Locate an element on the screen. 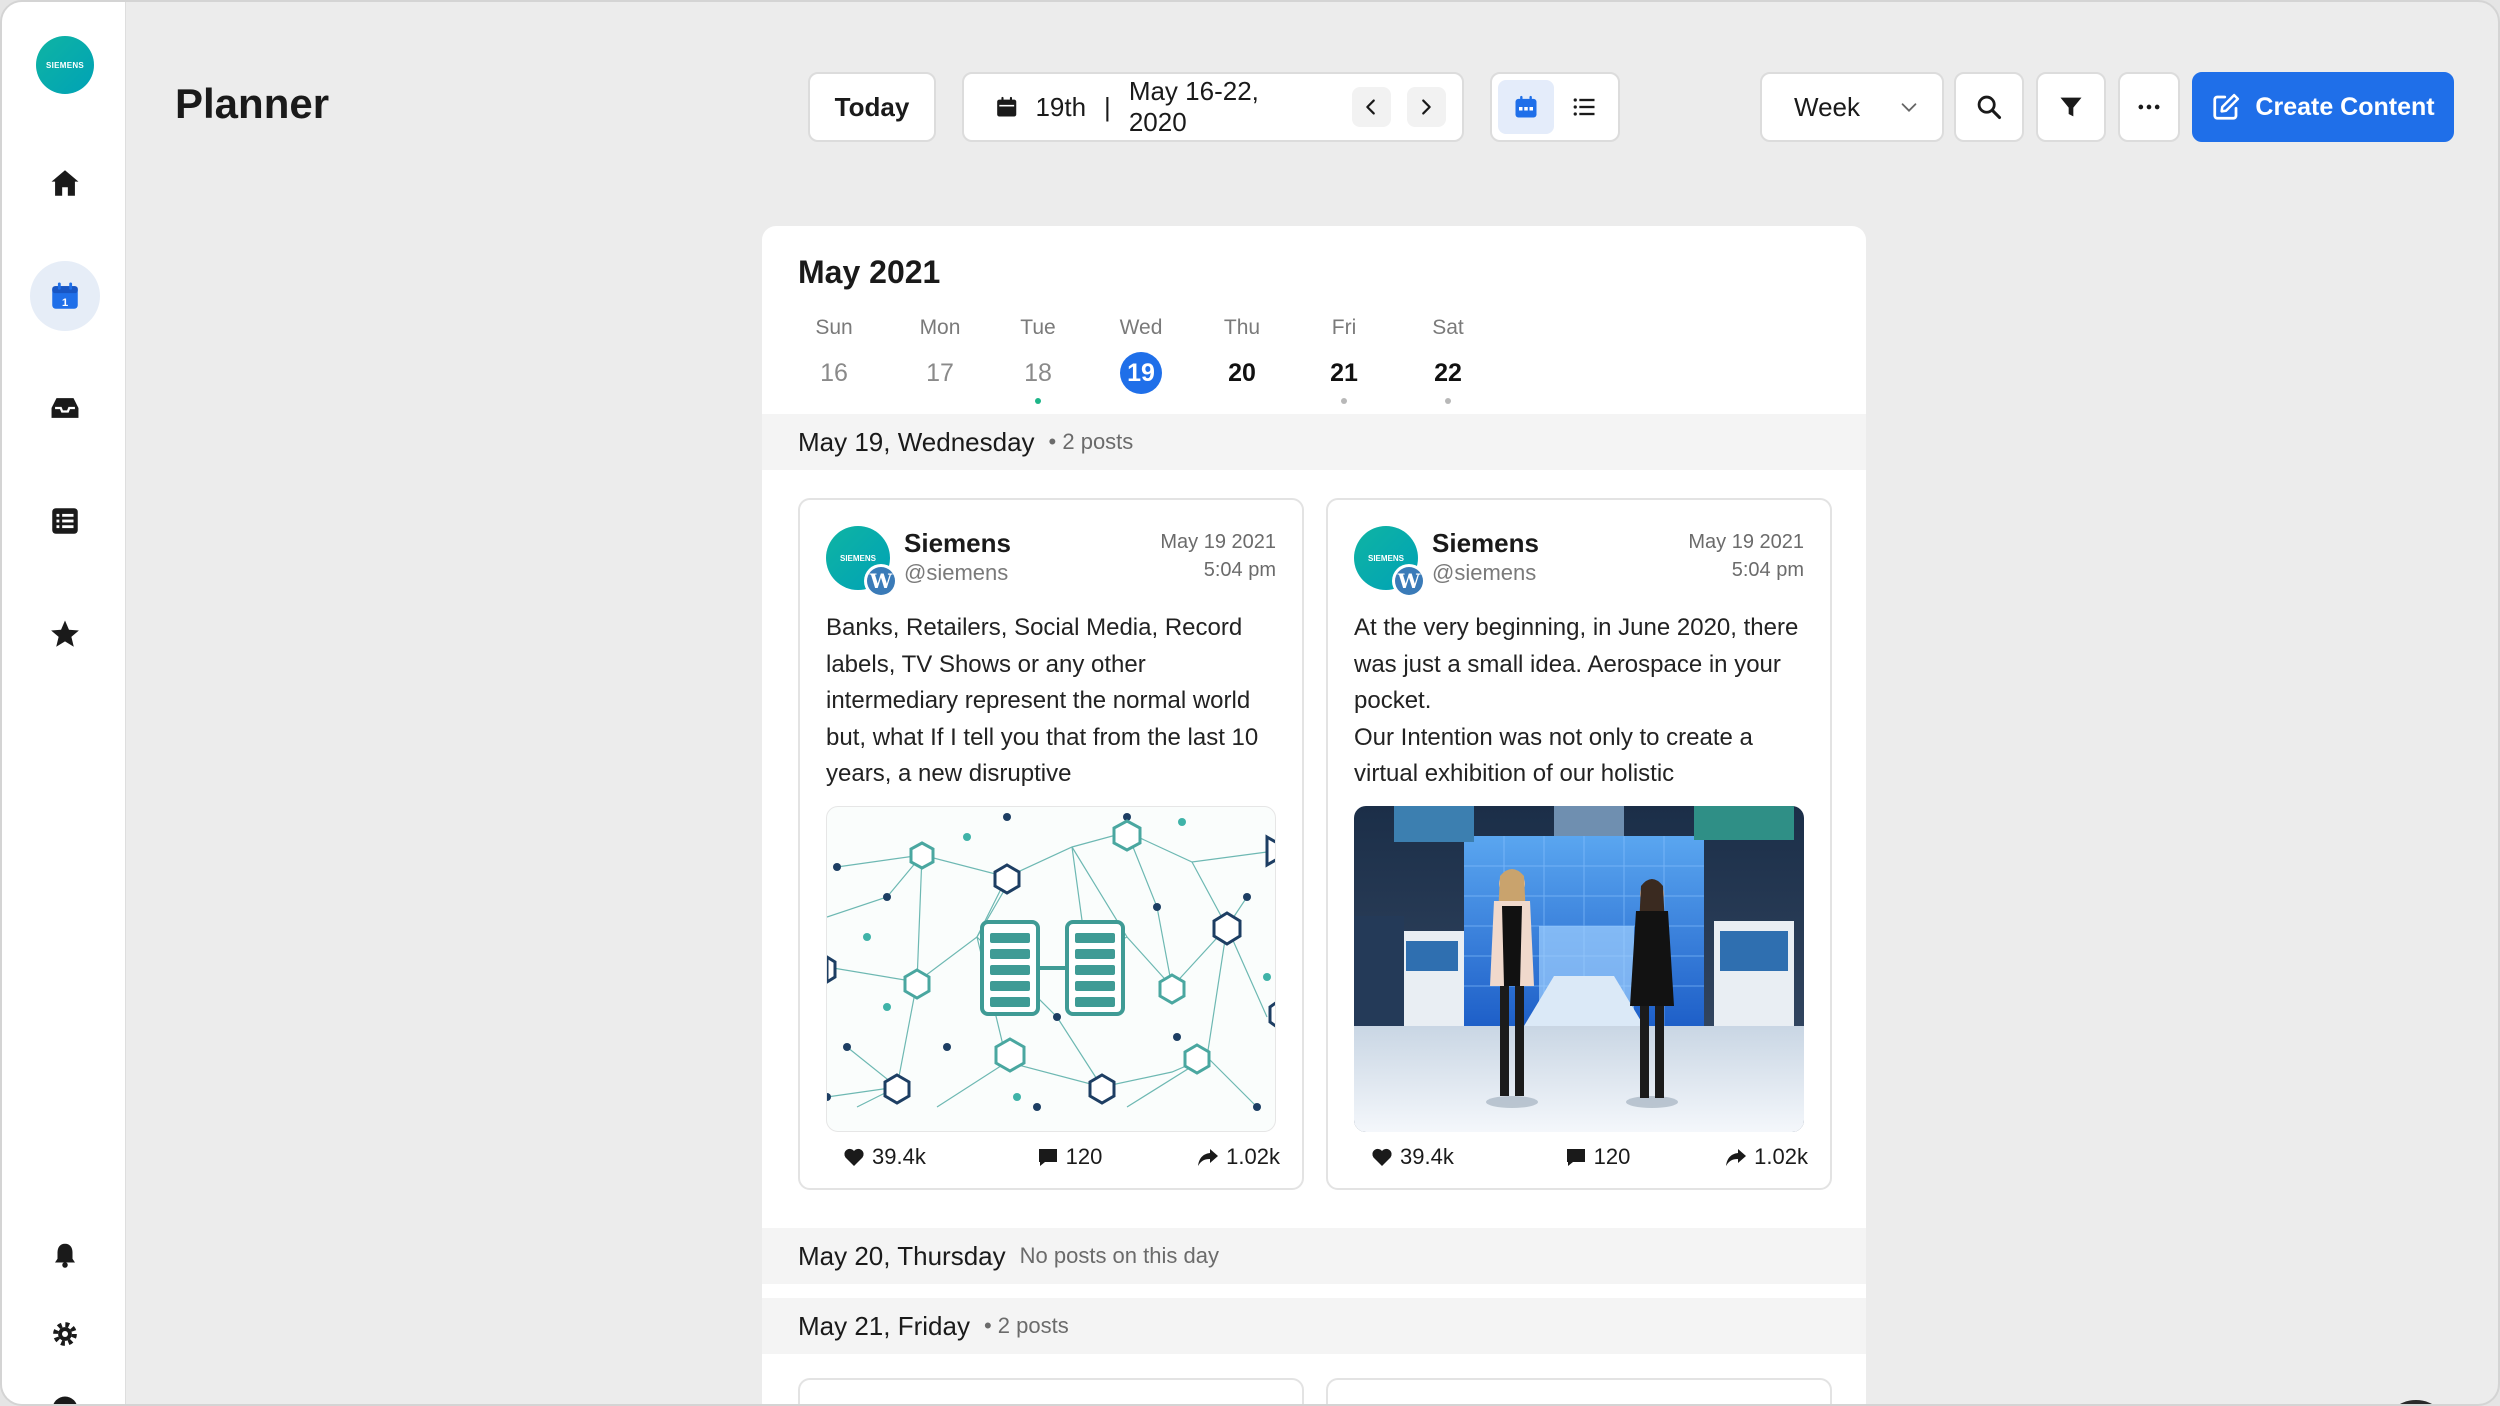 This screenshot has width=2500, height=1406. create-content-label: Create Content is located at coordinates (2345, 106).